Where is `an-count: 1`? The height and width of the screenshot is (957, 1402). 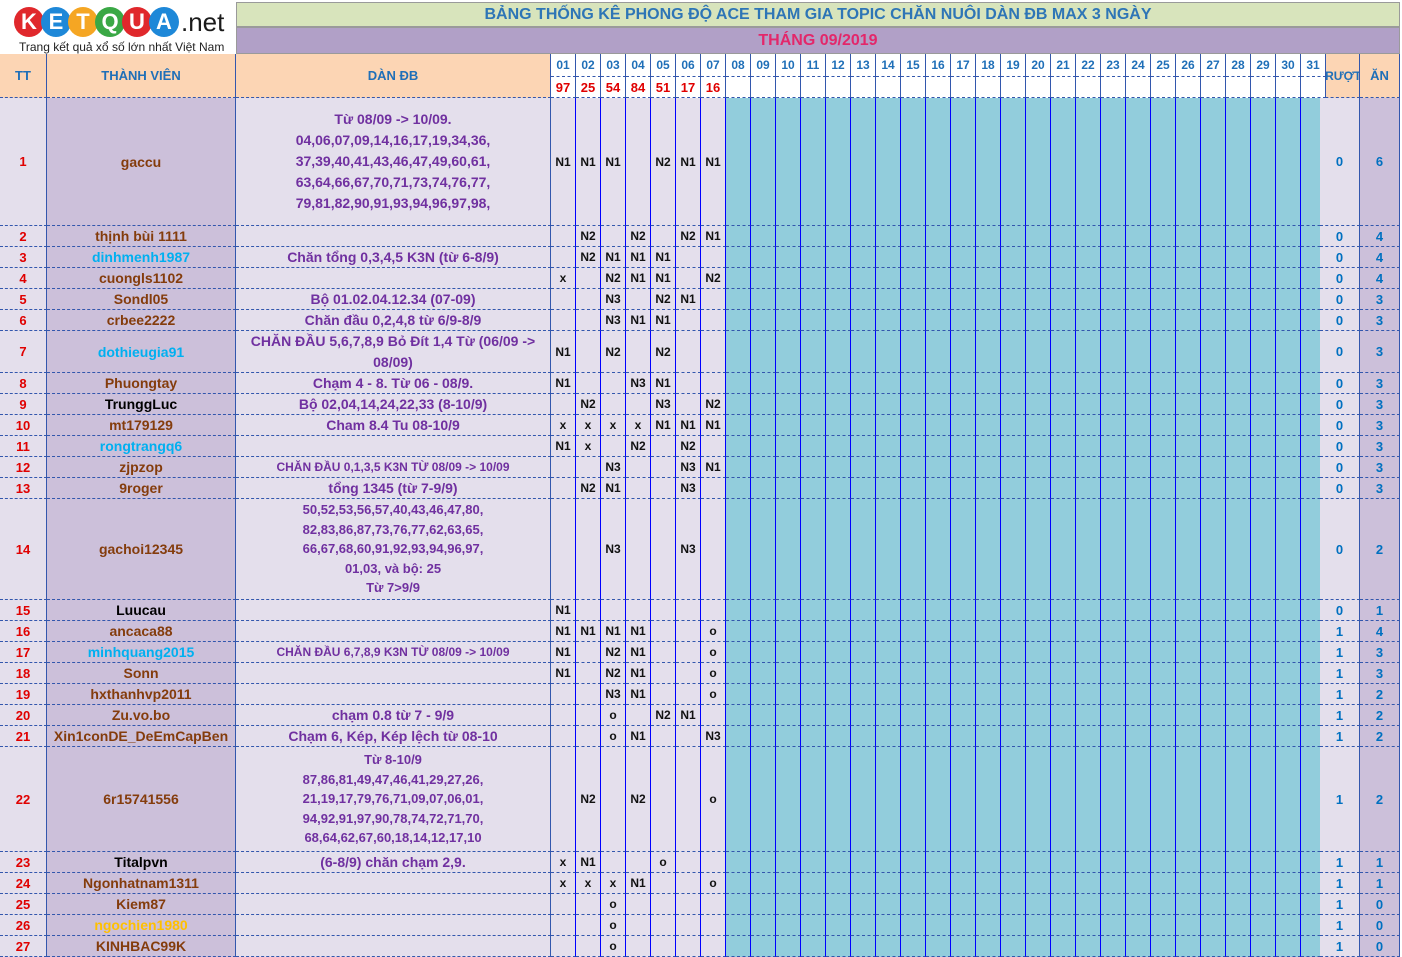 an-count: 1 is located at coordinates (1380, 883).